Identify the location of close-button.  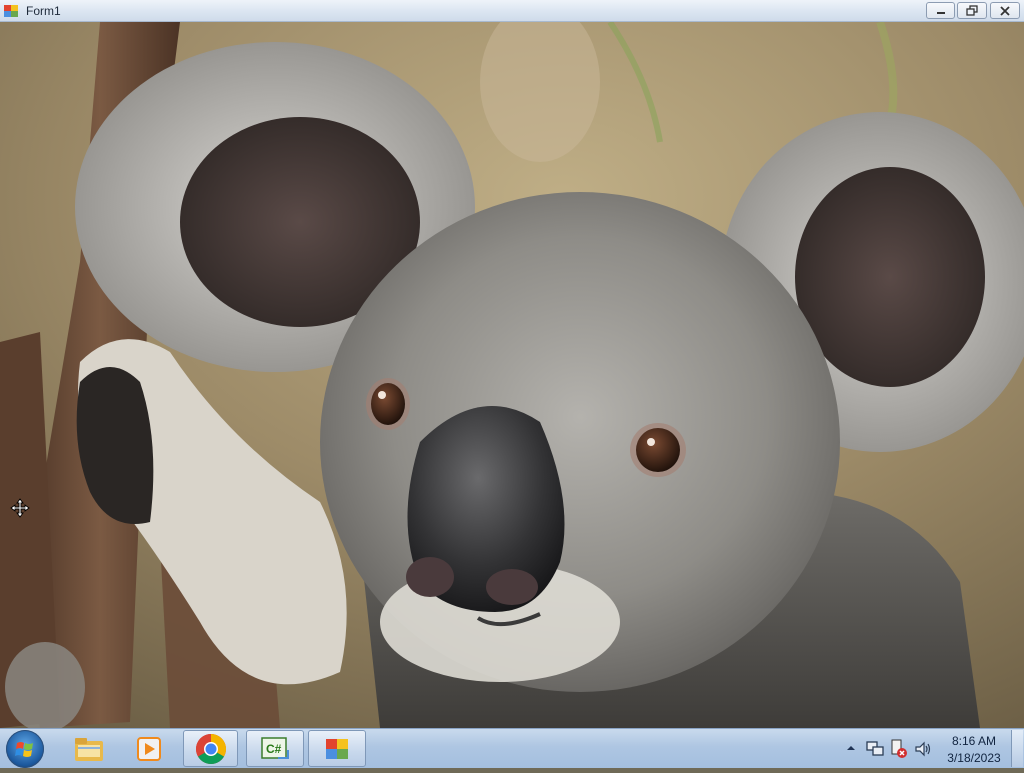
(1005, 10).